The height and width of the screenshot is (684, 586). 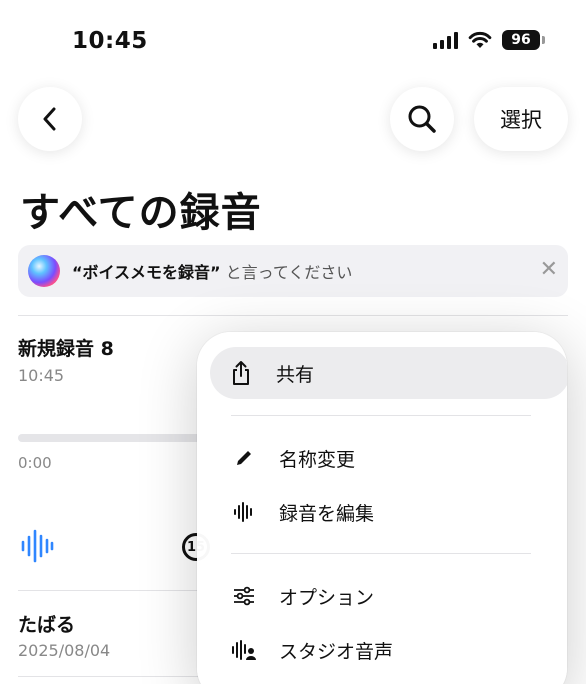 What do you see at coordinates (336, 651) in the screenshot?
I see `menu-item-label: スタジオ音声` at bounding box center [336, 651].